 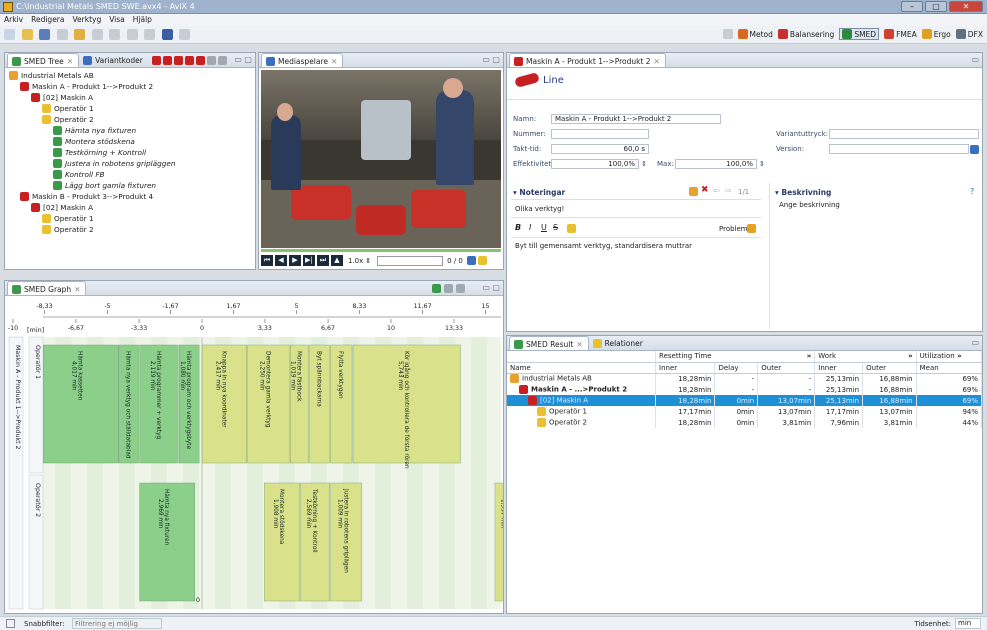 I want to click on step-back-icon: ◀, so click(x=281, y=260).